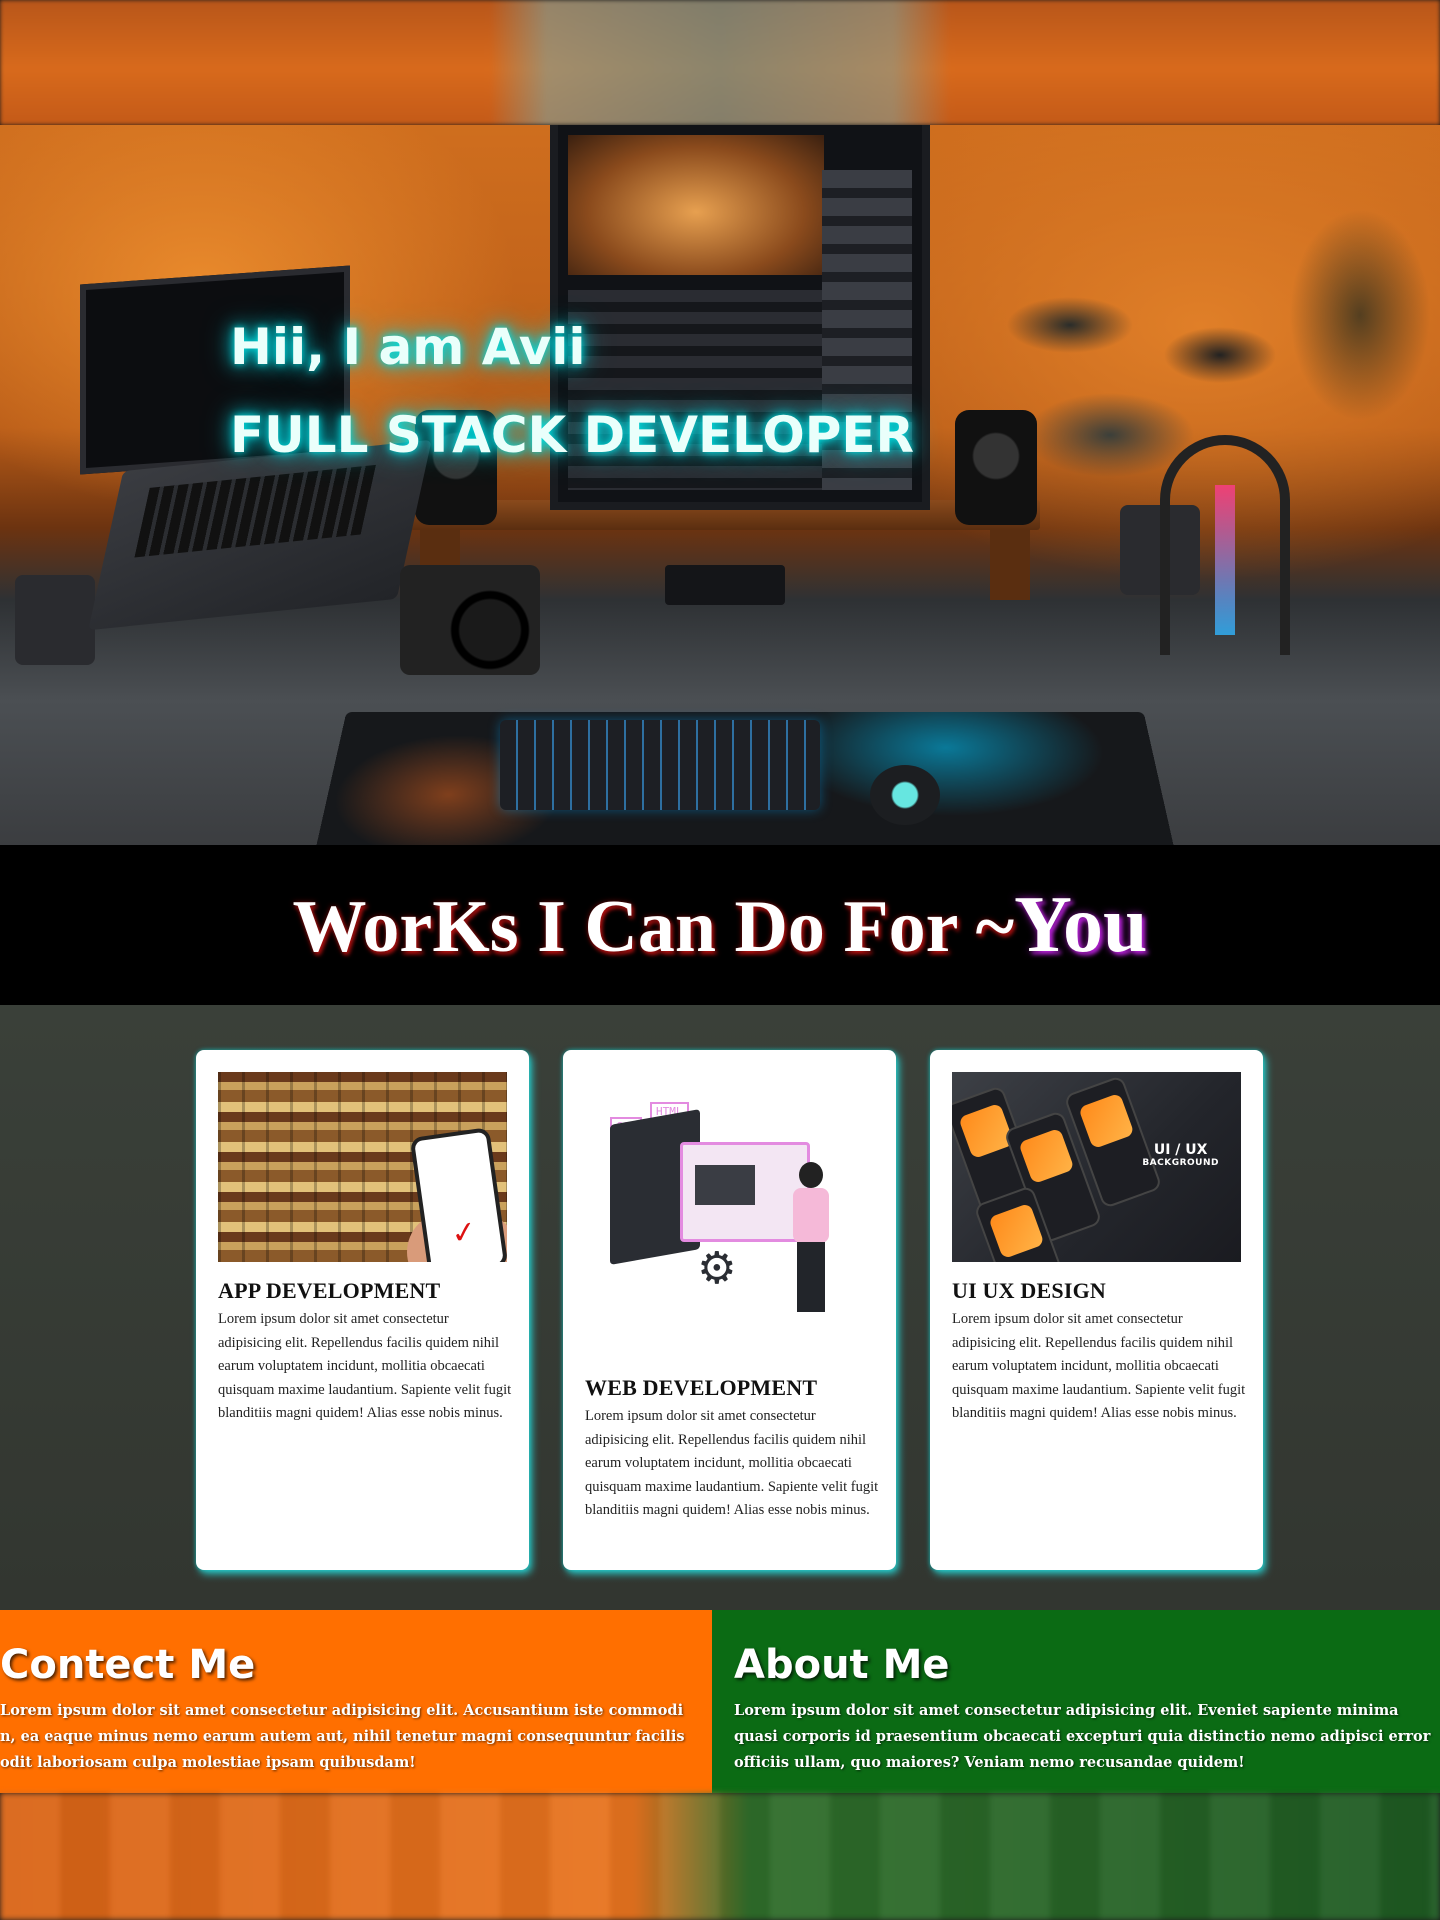 The image size is (1440, 1920). What do you see at coordinates (810, 1237) in the screenshot?
I see `person-illustration` at bounding box center [810, 1237].